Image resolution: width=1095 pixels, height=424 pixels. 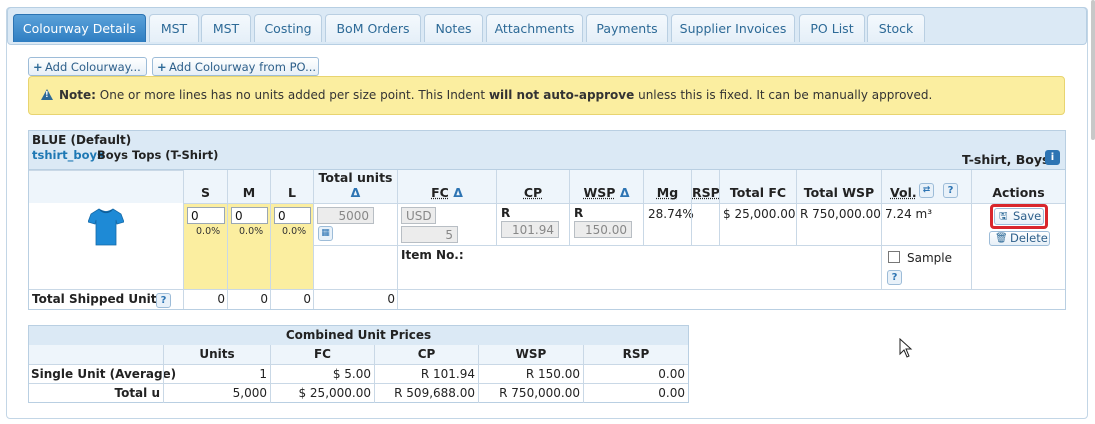 I want to click on total-units-cell: ▦, so click(x=355, y=224).